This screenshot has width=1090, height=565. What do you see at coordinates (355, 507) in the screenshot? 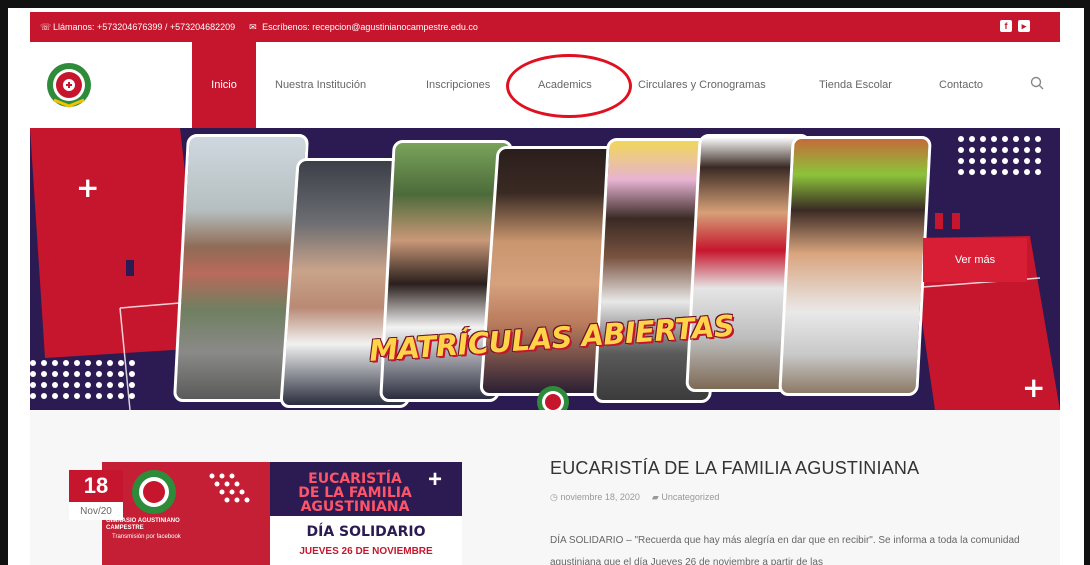
I see `thumbnail-title-line-3: AGUSTINIANA` at bounding box center [355, 507].